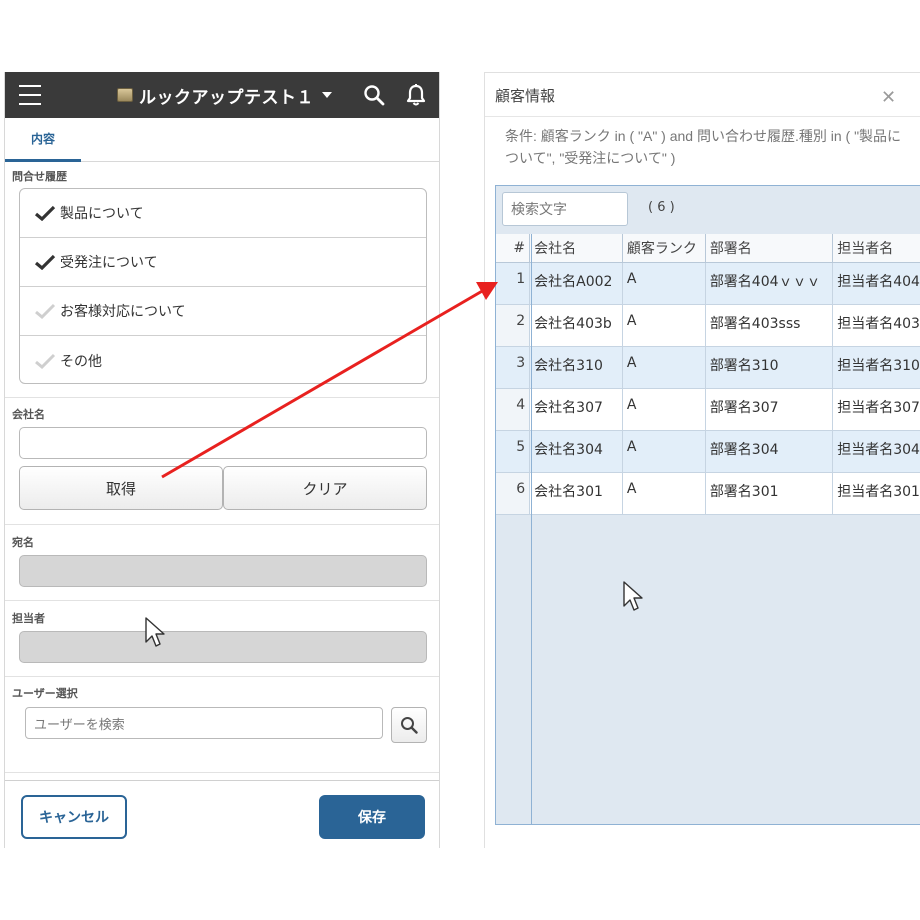  I want to click on column-header-company: 会社名, so click(576, 248).